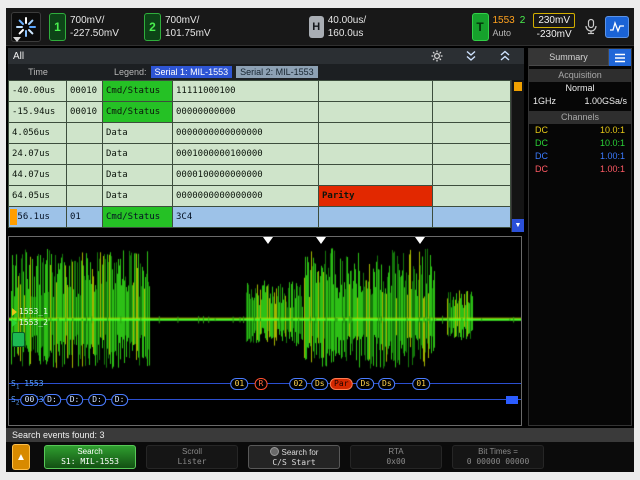 This screenshot has width=640, height=480. Describe the element at coordinates (90, 451) in the screenshot. I see `softkey-label: Search` at that location.